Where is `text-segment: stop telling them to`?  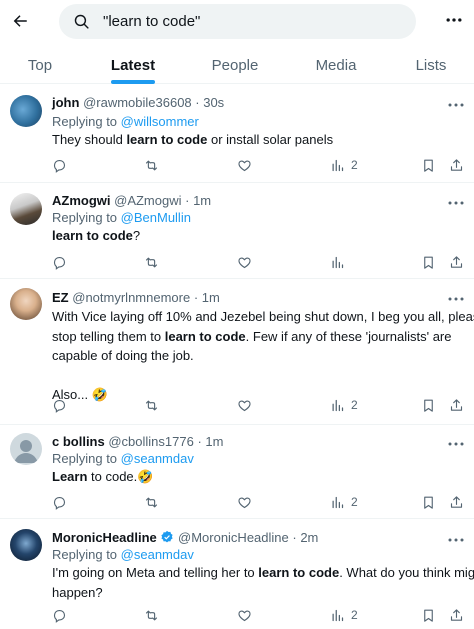
text-segment: stop telling them to is located at coordinates (108, 336).